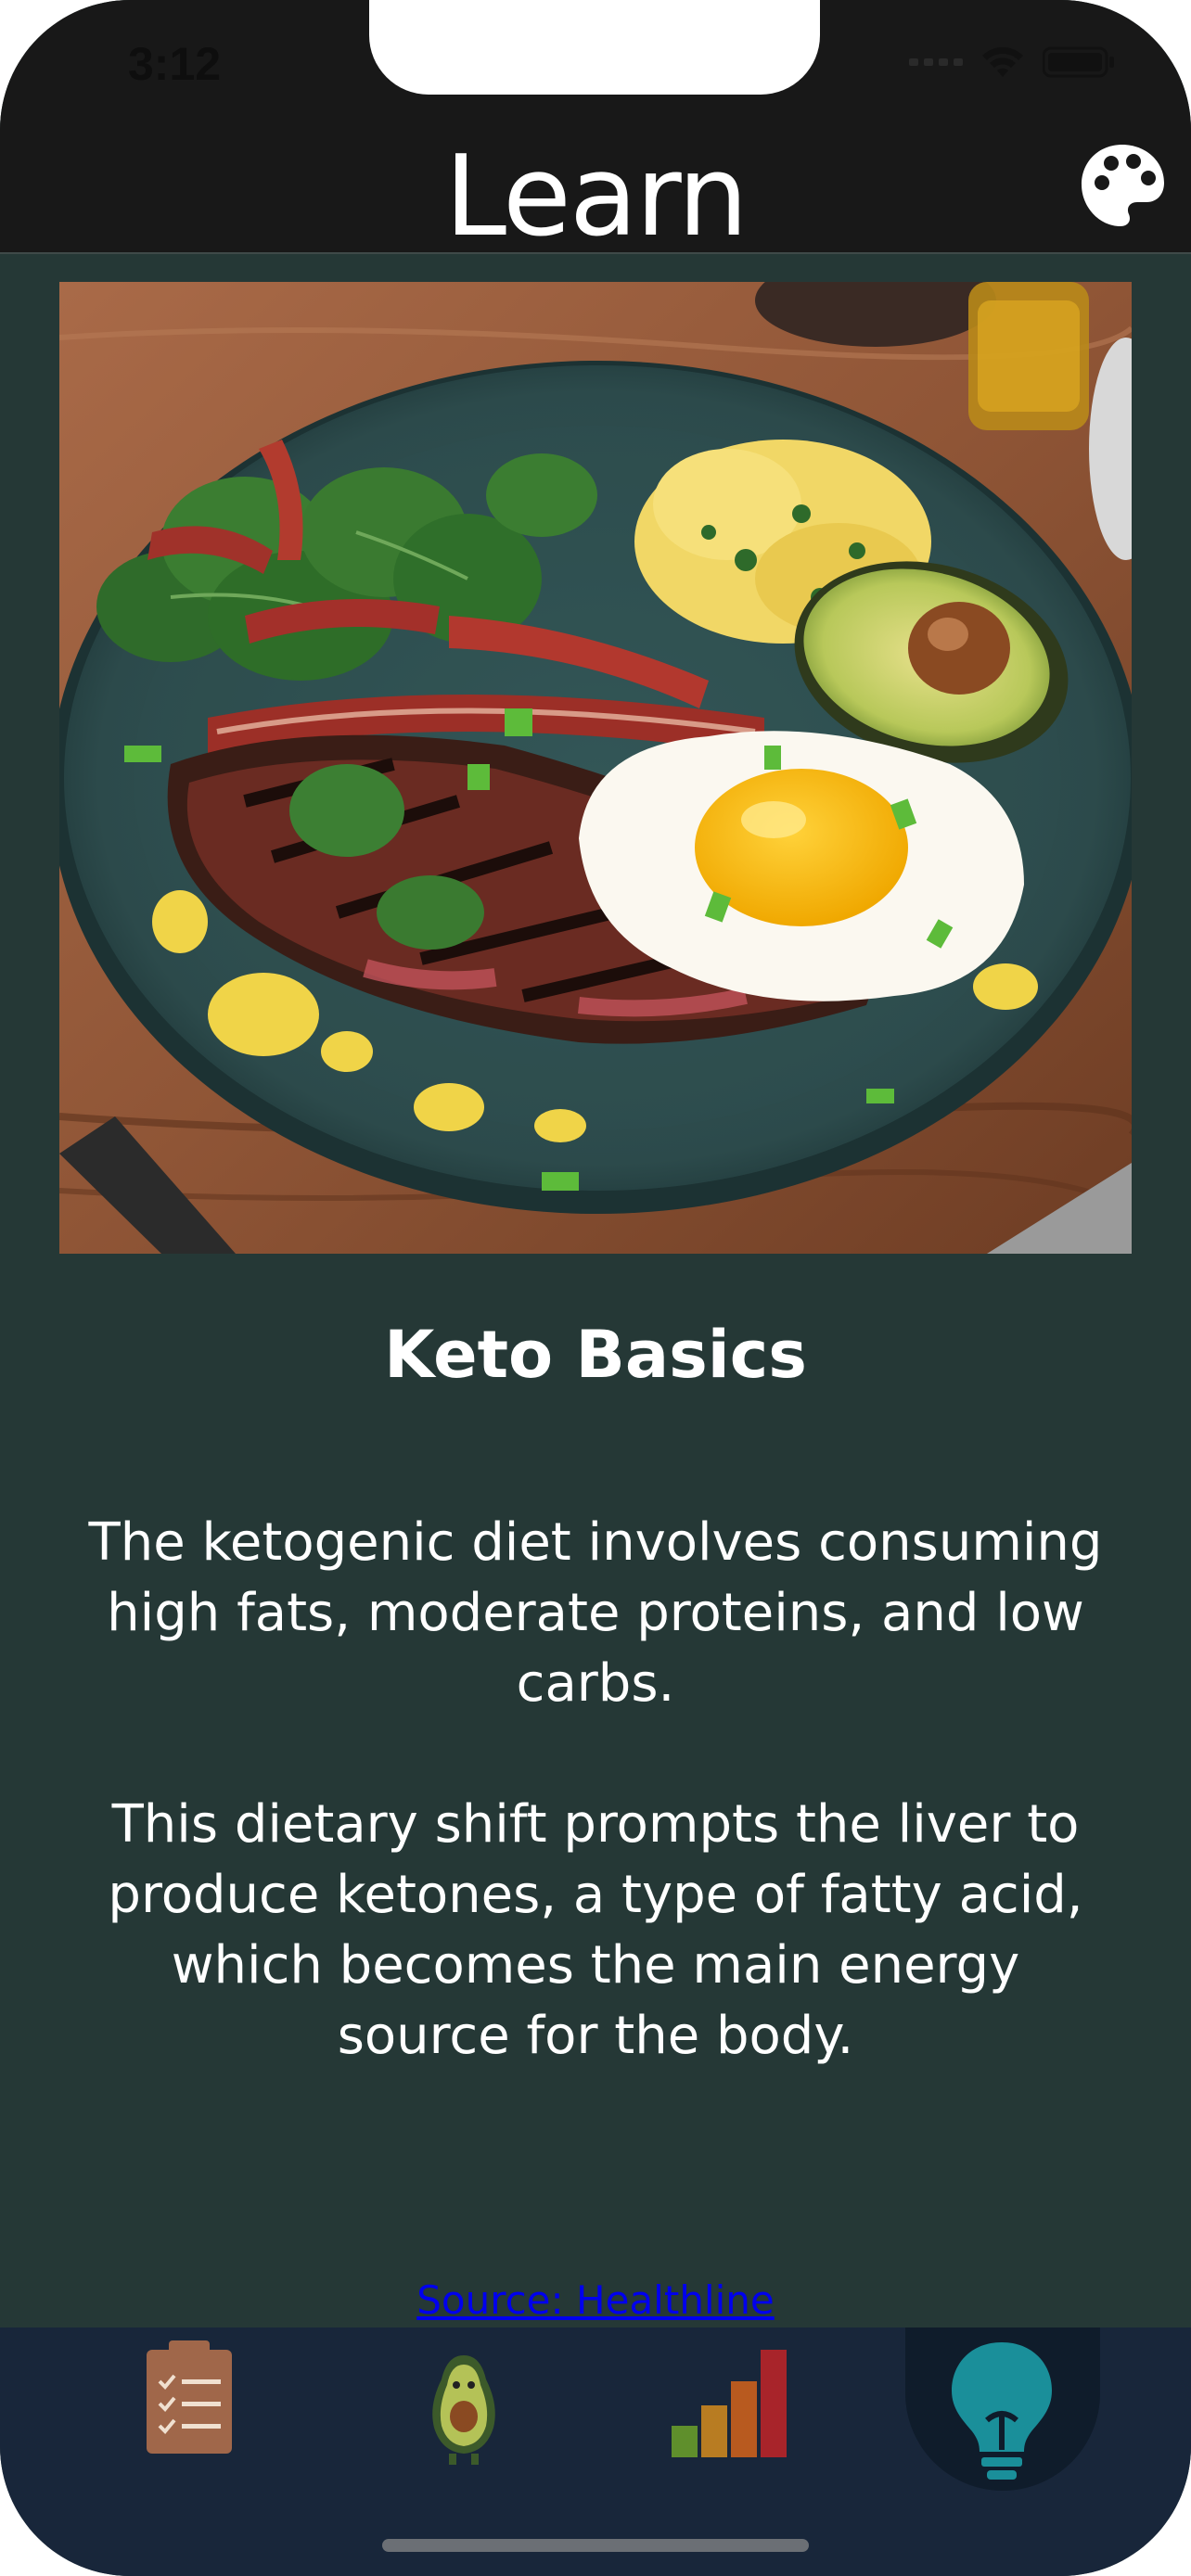 The height and width of the screenshot is (2576, 1191). Describe the element at coordinates (595, 129) in the screenshot. I see `header-bar: 3:12 Learn` at that location.